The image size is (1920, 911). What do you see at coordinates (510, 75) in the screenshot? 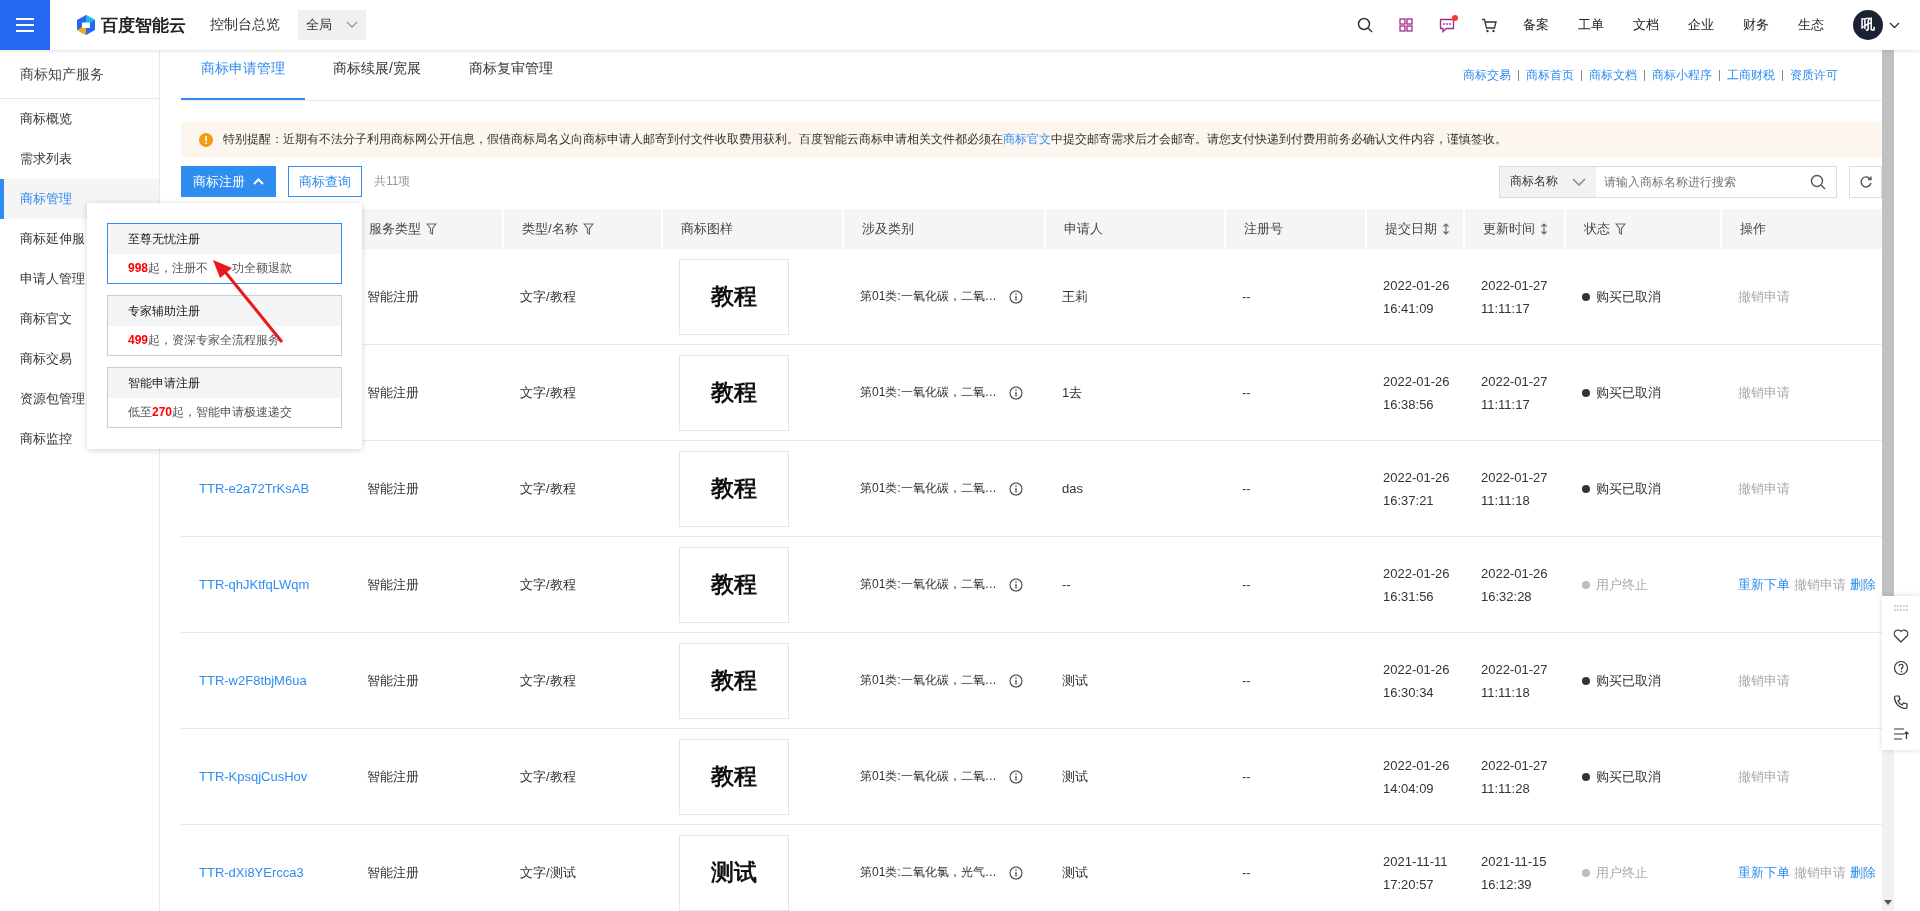
I see `tab: 商标复审管理` at bounding box center [510, 75].